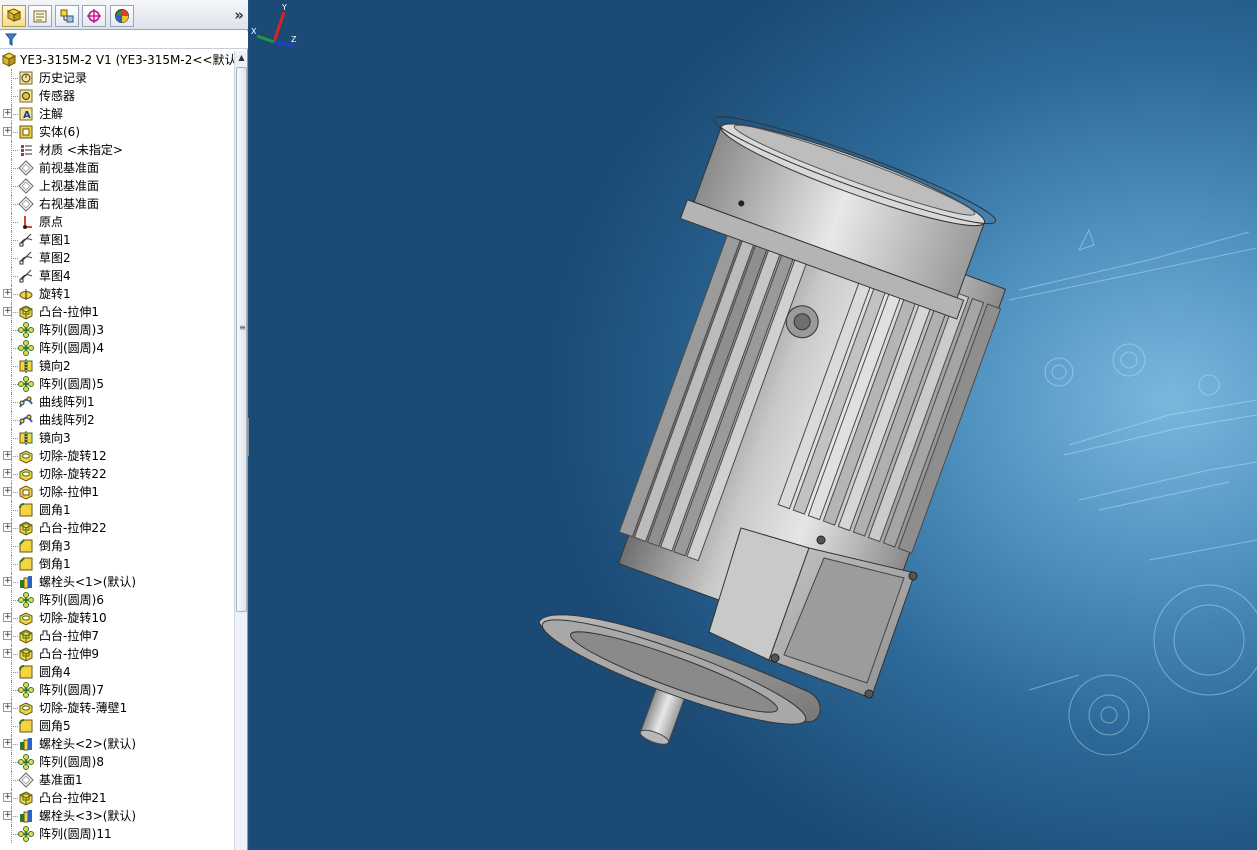 The image size is (1257, 850). Describe the element at coordinates (117, 114) in the screenshot. I see `tree-item-annotation: + A 注解` at that location.